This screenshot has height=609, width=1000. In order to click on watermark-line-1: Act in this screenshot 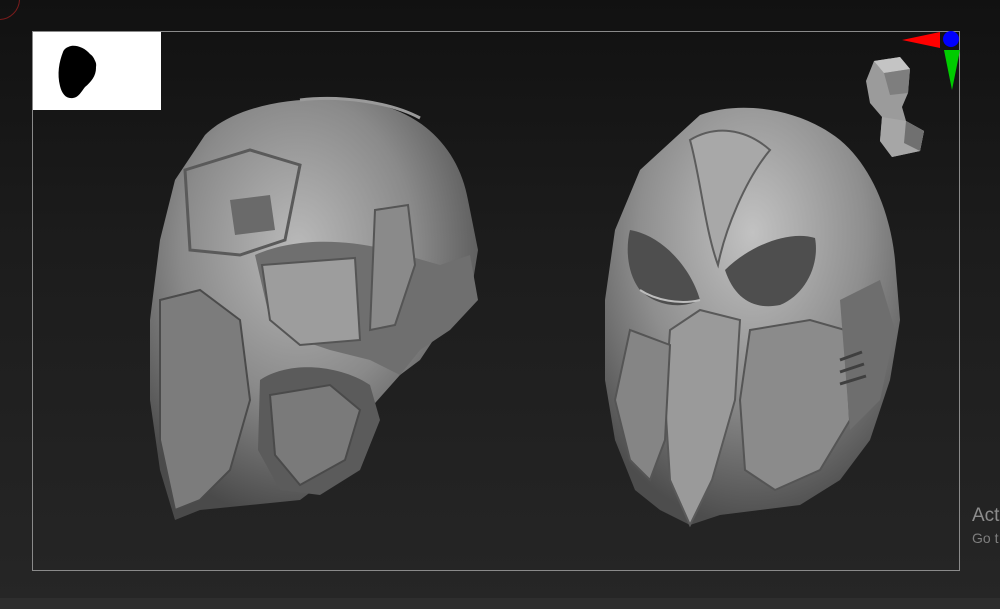, I will do `click(986, 515)`.